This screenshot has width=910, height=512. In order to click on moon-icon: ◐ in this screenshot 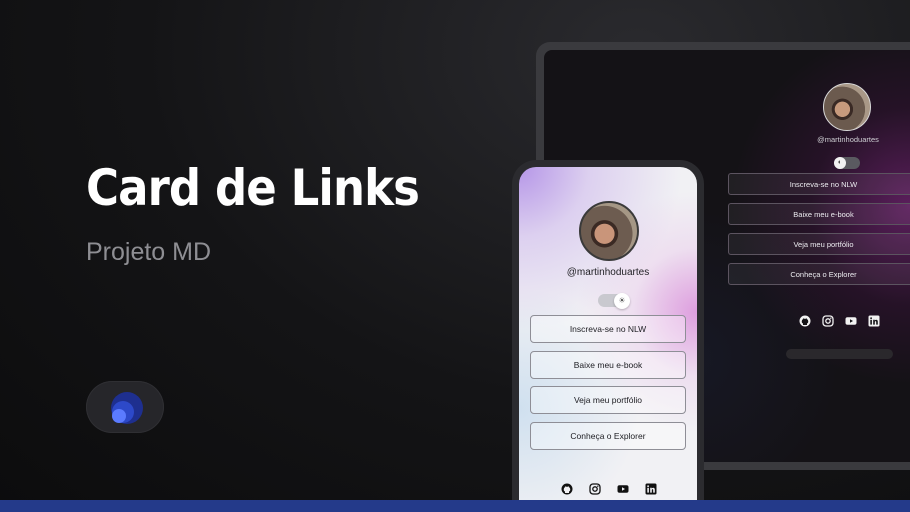, I will do `click(840, 163)`.